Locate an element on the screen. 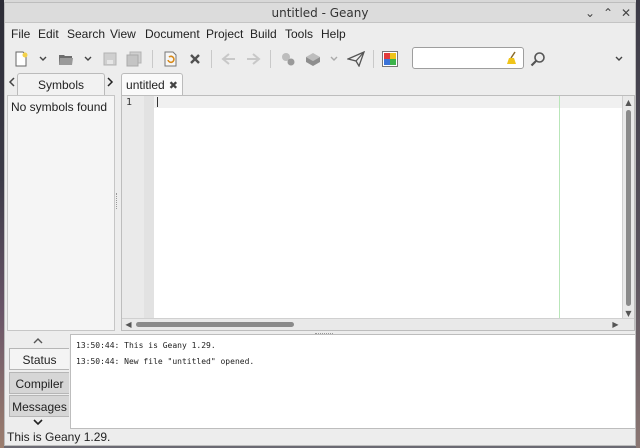 This screenshot has width=640, height=448. run-icon is located at coordinates (356, 59).